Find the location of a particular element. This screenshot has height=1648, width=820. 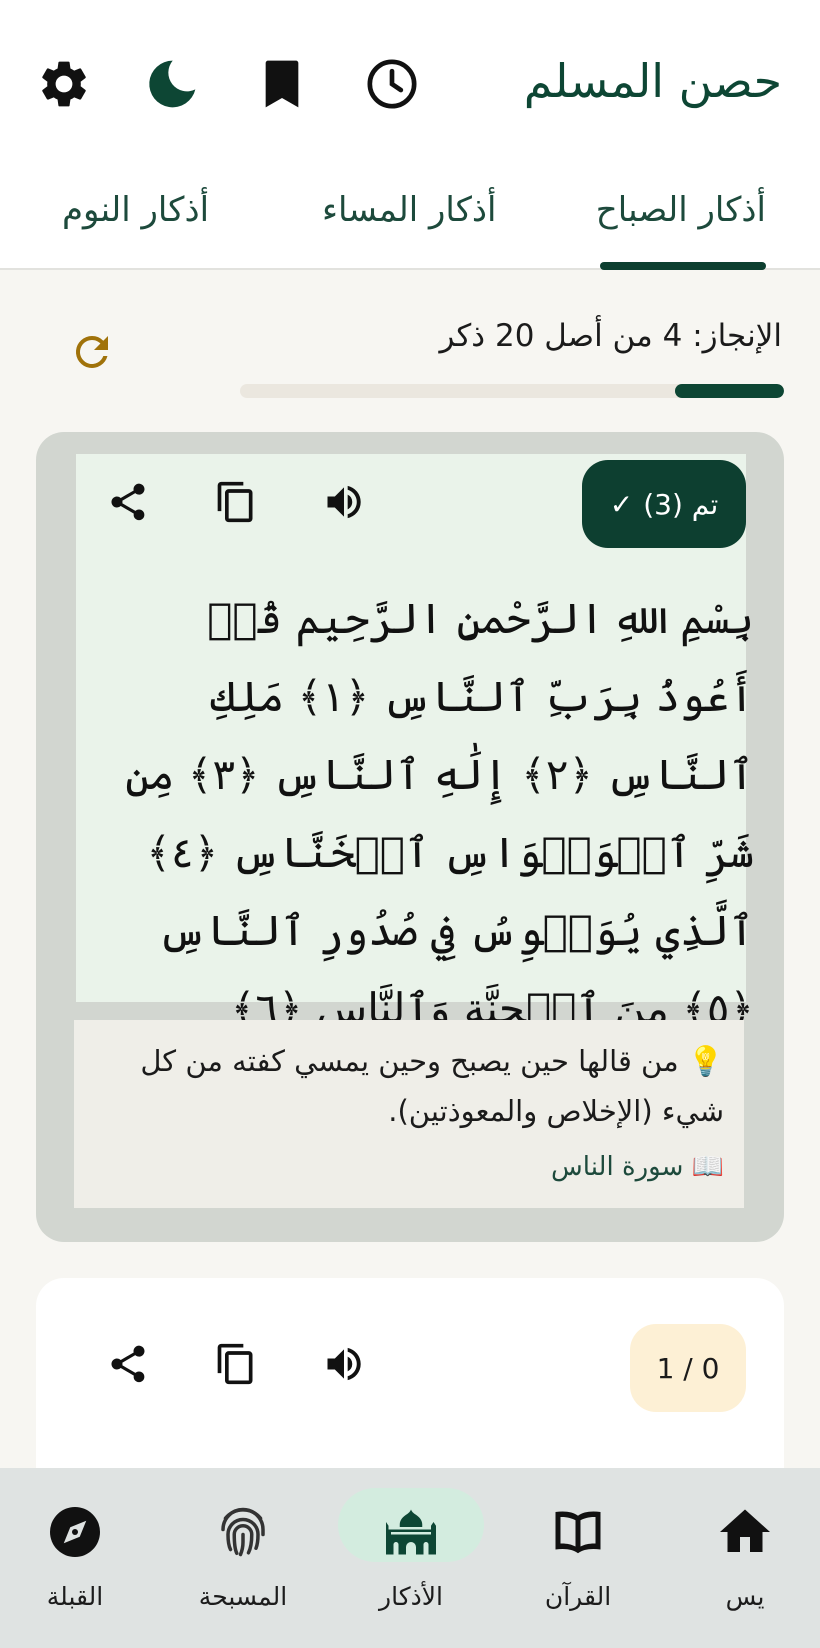

dark-mode-icon is located at coordinates (172, 84).